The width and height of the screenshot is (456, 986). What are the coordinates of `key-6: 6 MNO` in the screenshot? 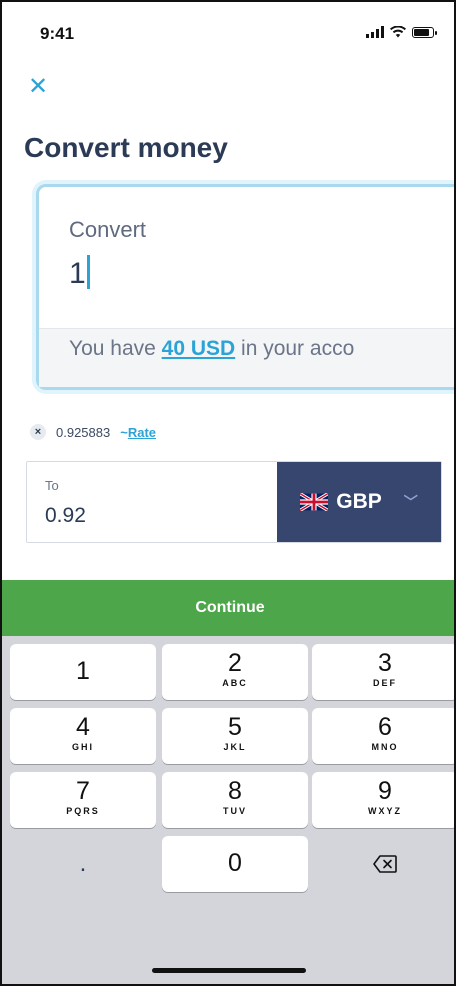 It's located at (383, 736).